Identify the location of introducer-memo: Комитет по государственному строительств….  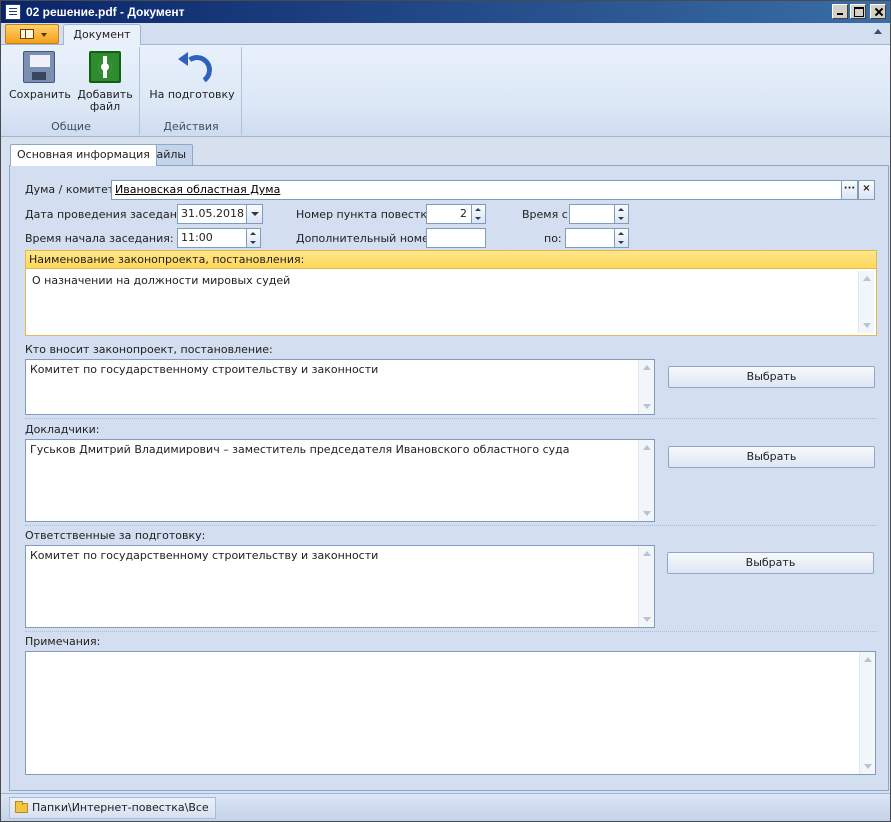
(340, 387).